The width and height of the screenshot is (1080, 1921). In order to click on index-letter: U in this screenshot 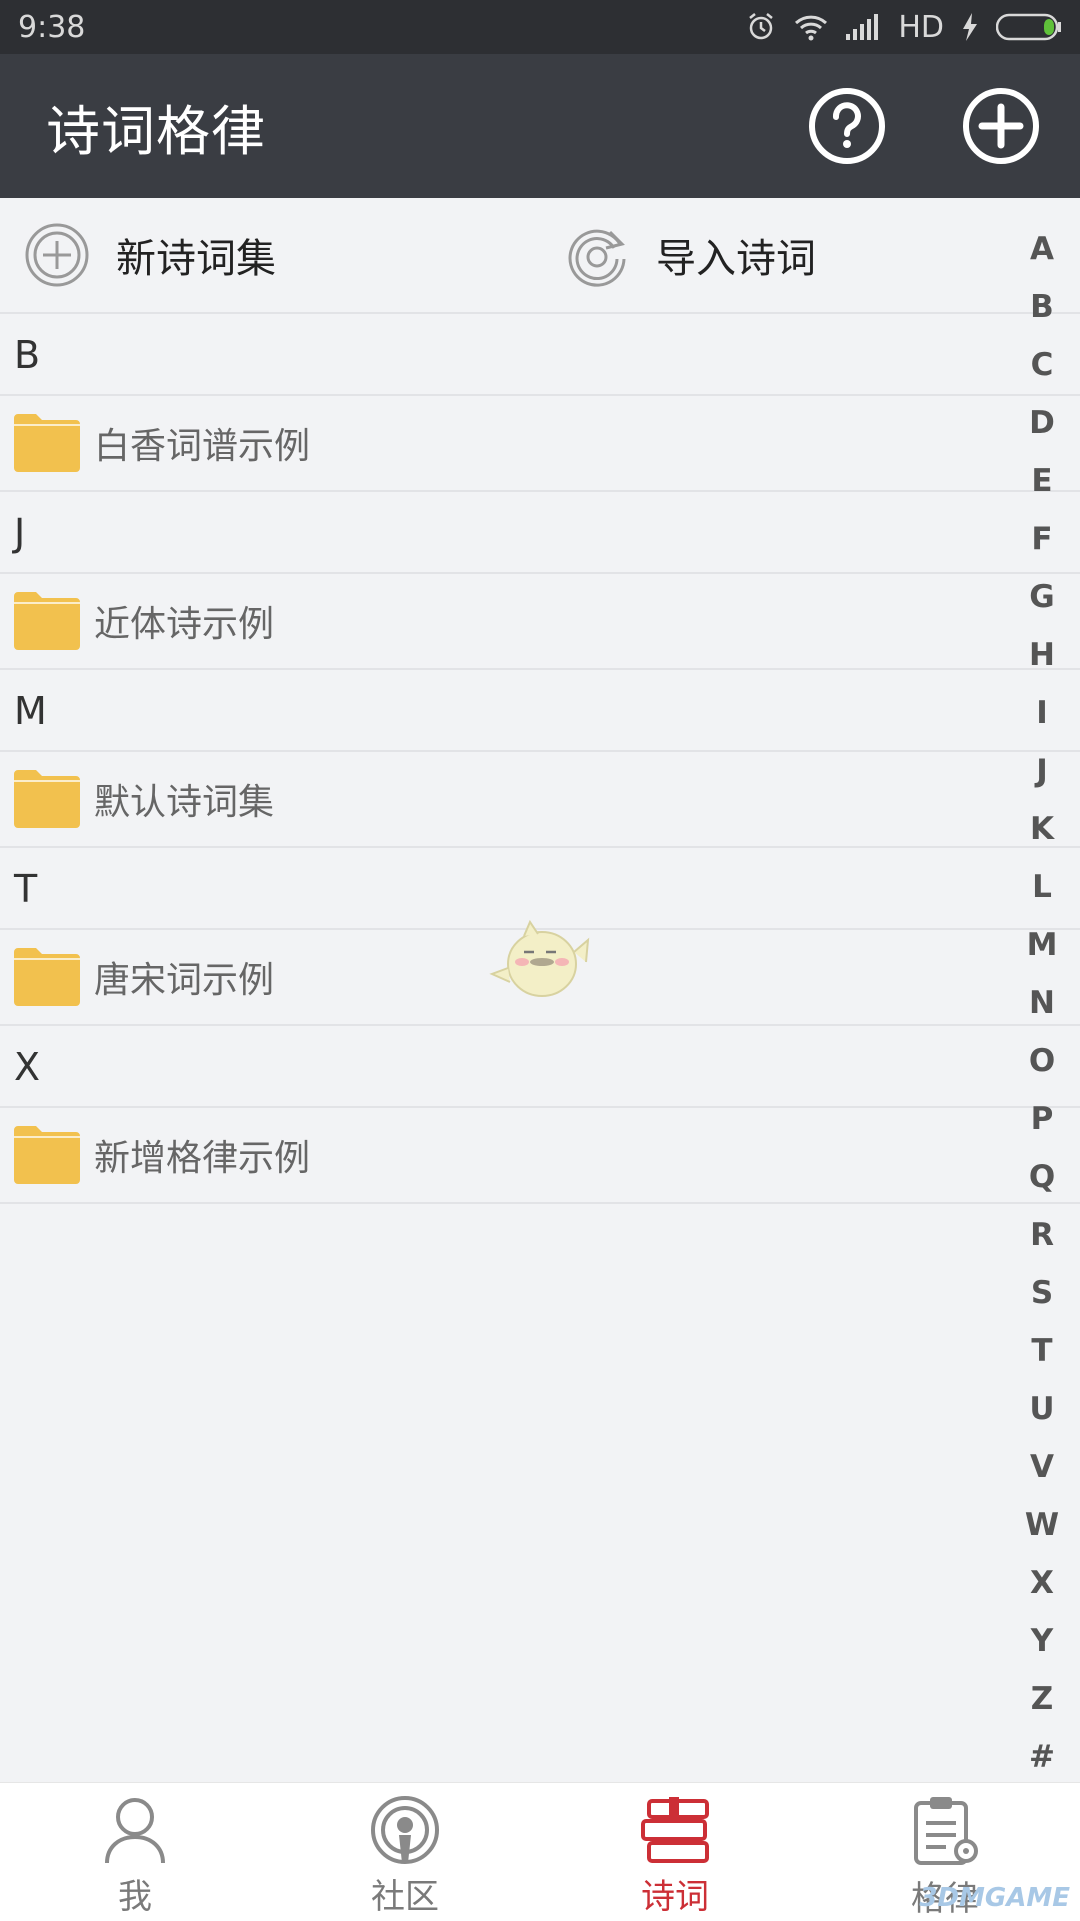, I will do `click(1041, 1409)`.